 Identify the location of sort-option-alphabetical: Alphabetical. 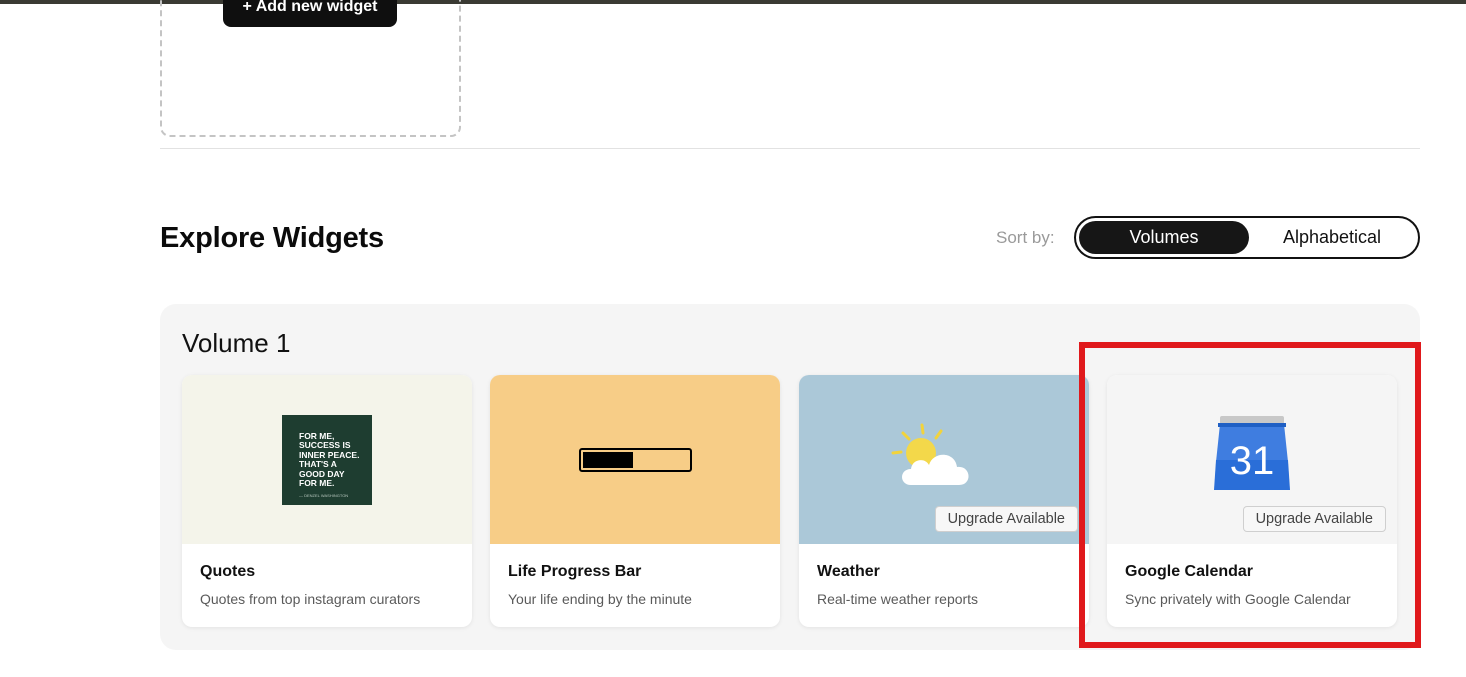
(1332, 237).